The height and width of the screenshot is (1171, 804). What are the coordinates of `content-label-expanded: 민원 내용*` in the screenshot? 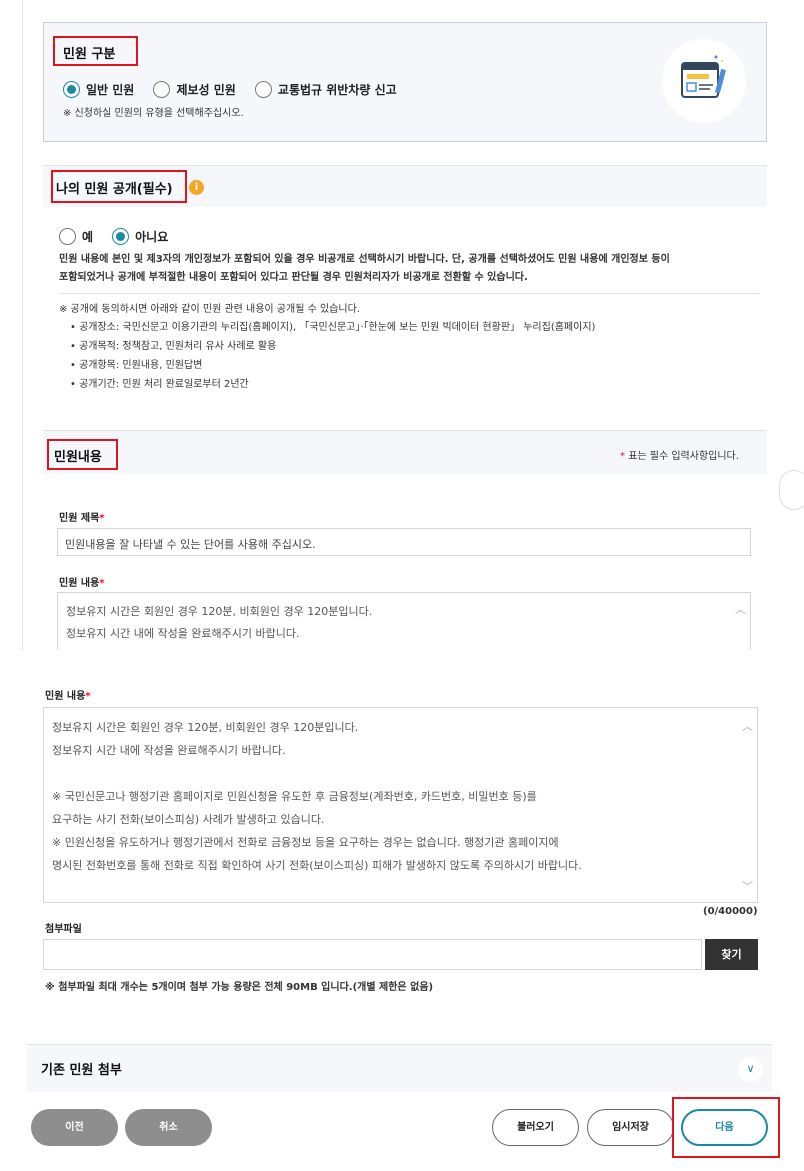 It's located at (68, 696).